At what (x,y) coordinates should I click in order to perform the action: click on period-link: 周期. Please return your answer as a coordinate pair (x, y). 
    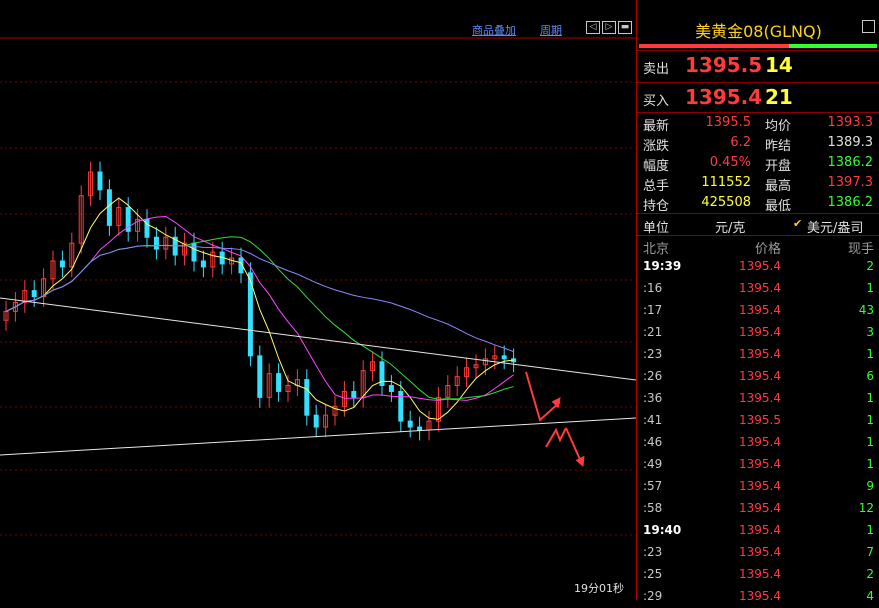
    Looking at the image, I should click on (551, 30).